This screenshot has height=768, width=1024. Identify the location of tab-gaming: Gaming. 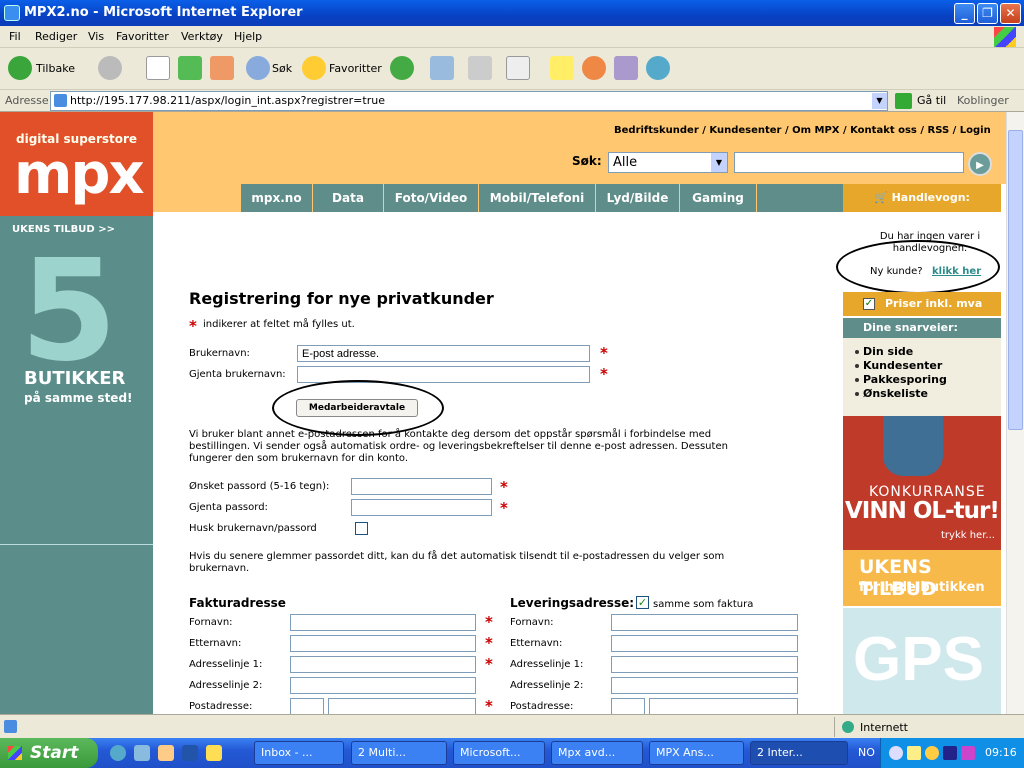
(718, 198).